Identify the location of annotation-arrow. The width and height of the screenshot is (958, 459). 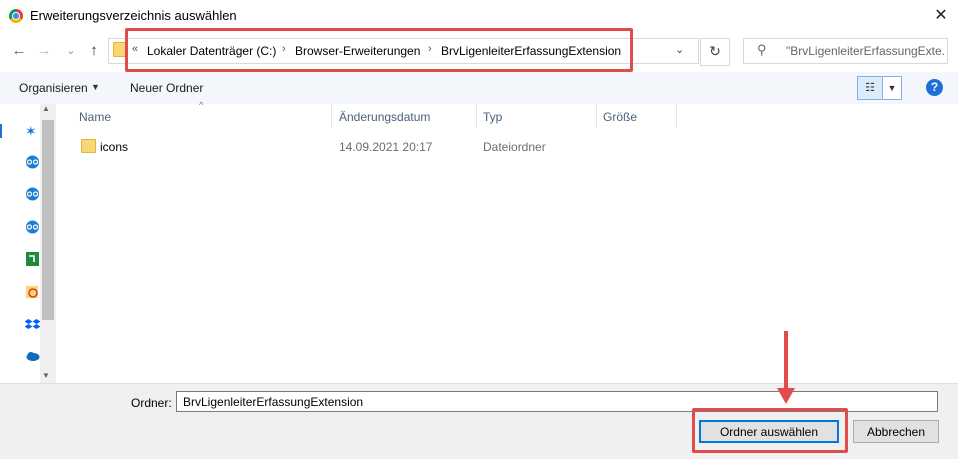
(786, 361).